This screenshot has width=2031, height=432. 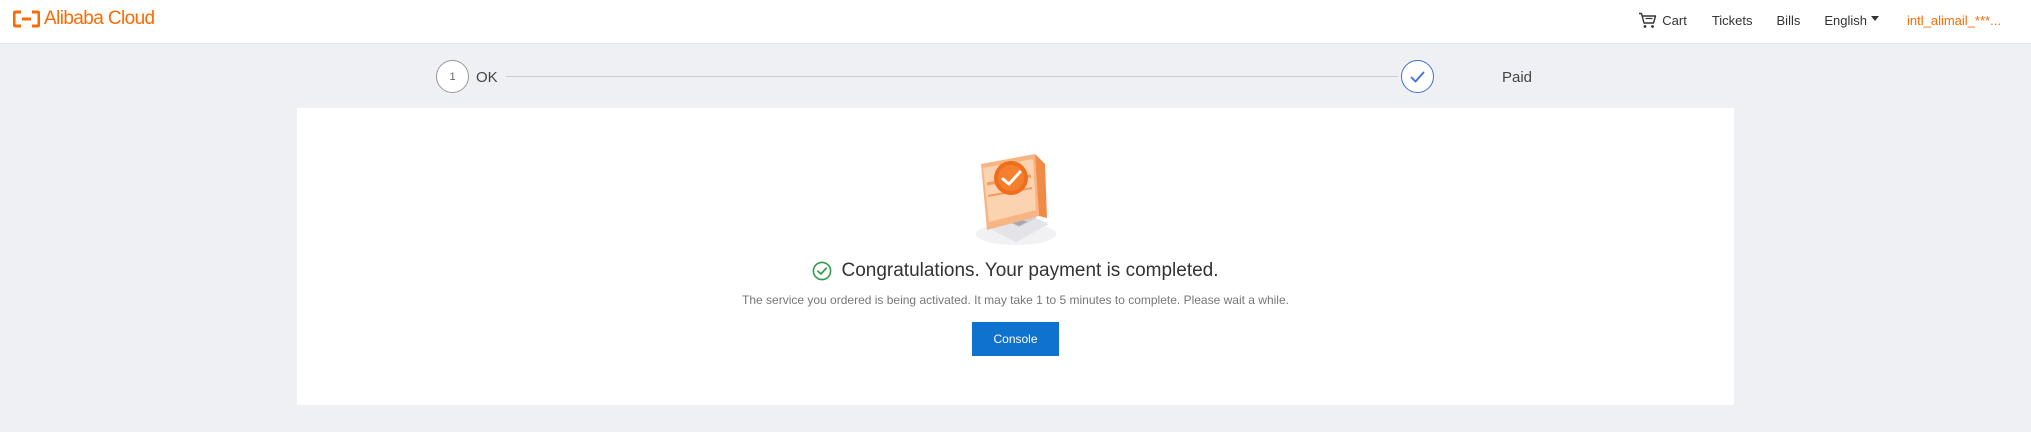 What do you see at coordinates (1016, 199) in the screenshot?
I see `payment-success-illustration` at bounding box center [1016, 199].